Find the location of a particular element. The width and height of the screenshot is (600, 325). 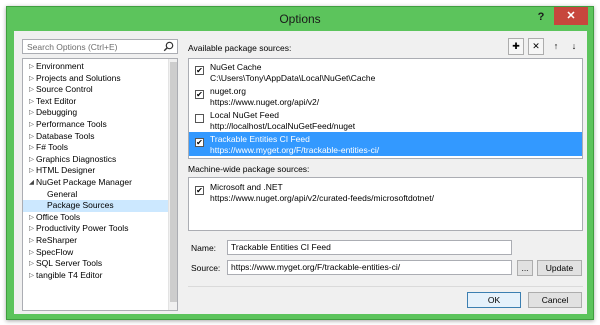

arrow-down-icon: ↓ is located at coordinates (574, 46).